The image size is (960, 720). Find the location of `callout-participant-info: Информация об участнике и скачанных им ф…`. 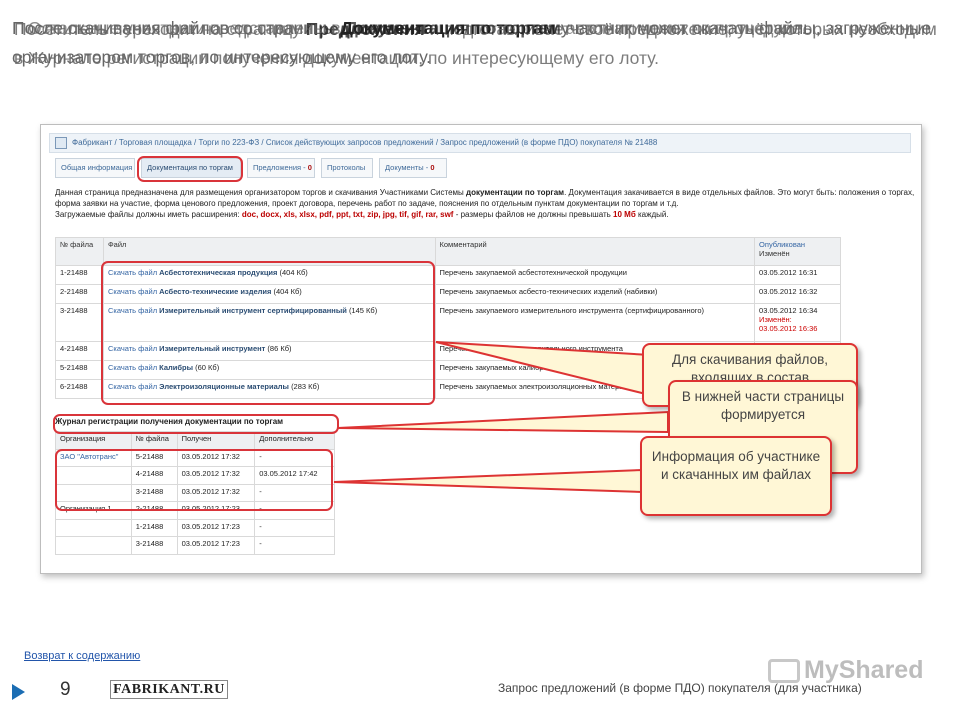

callout-participant-info: Информация об участнике и скачанных им ф… is located at coordinates (736, 476).